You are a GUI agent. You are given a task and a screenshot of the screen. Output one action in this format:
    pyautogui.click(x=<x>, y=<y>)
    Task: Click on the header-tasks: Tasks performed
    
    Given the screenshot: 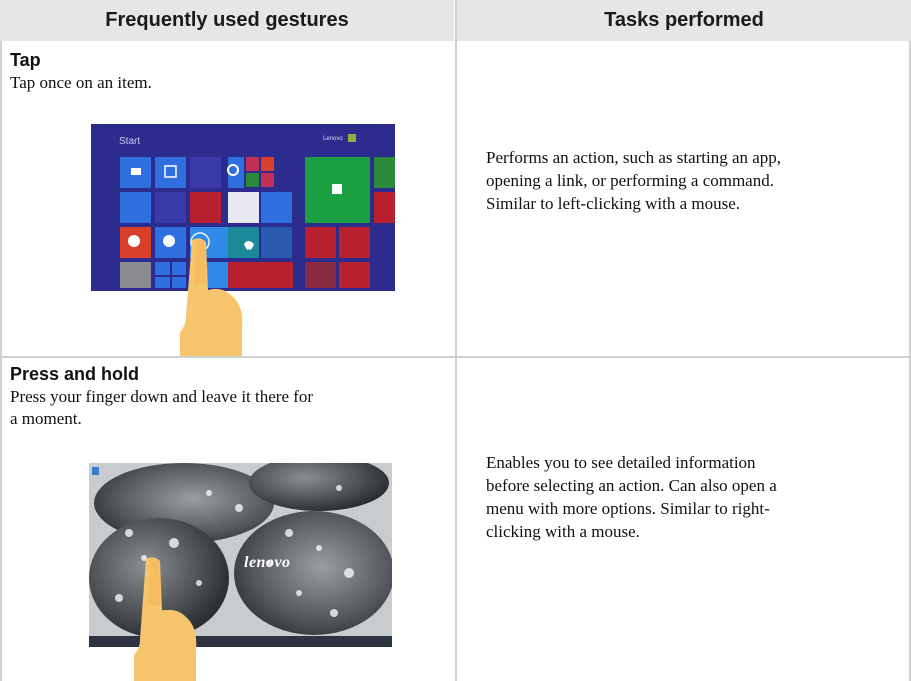 What is the action you would take?
    pyautogui.click(x=684, y=20)
    